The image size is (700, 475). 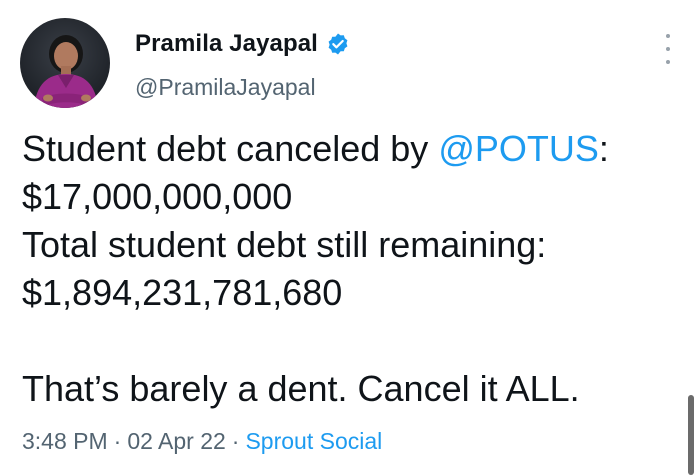 I want to click on tweet-source-link: Sprout Social, so click(x=313, y=441).